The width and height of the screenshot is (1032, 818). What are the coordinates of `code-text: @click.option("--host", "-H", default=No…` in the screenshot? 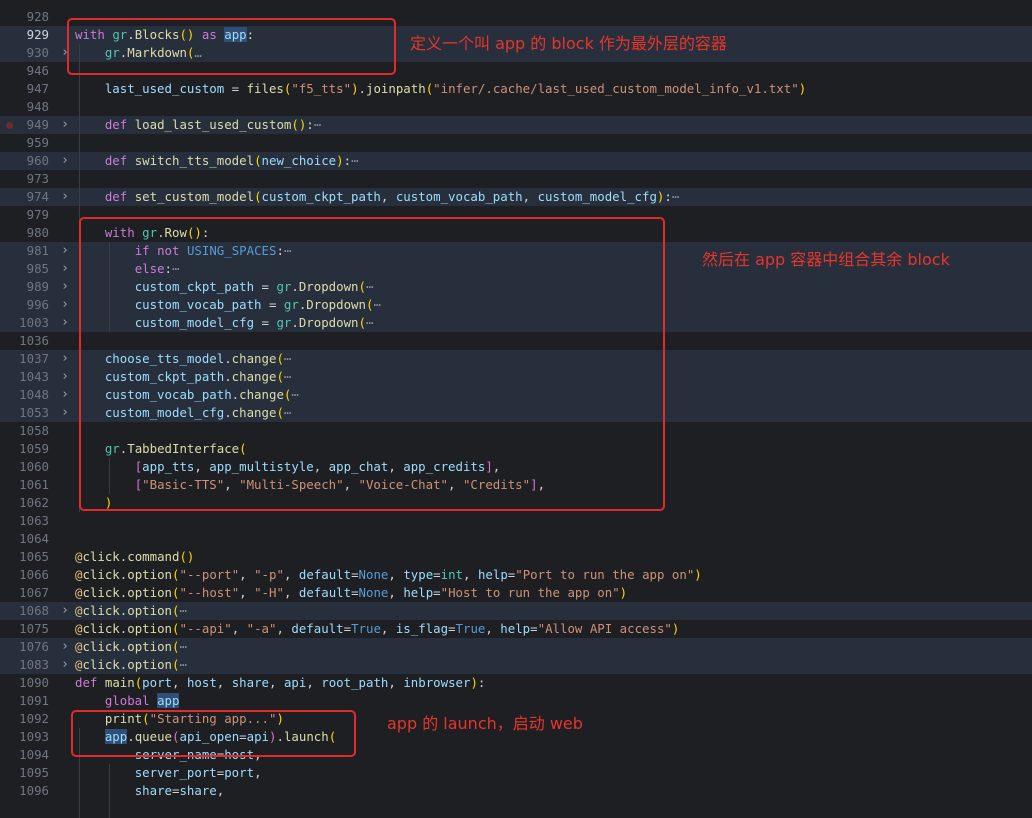 It's located at (351, 593).